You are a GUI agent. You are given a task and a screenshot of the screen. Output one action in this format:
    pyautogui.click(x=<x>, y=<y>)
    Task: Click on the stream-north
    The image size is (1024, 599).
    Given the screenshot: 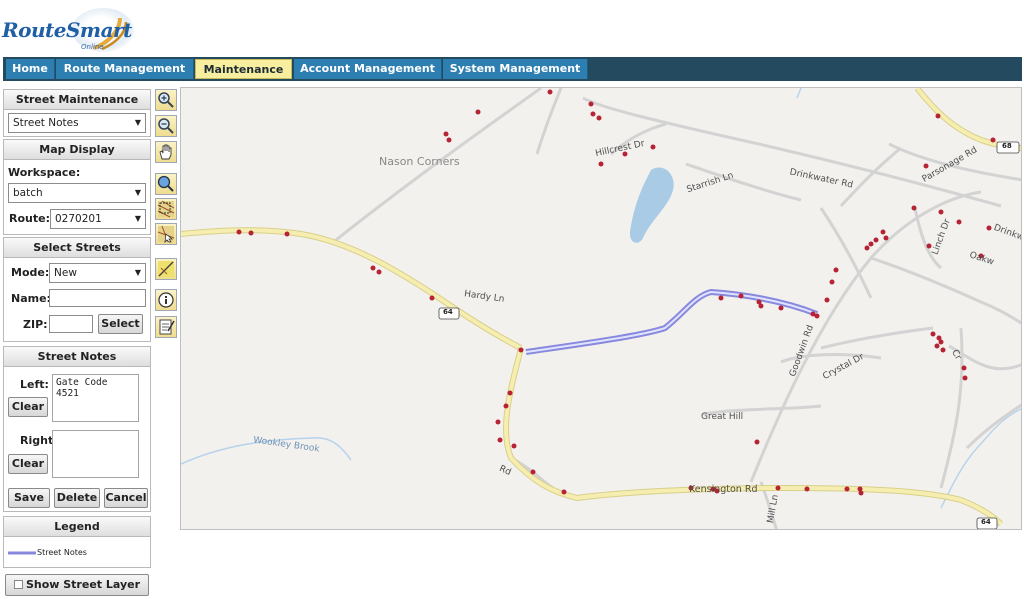 What is the action you would take?
    pyautogui.click(x=799, y=93)
    